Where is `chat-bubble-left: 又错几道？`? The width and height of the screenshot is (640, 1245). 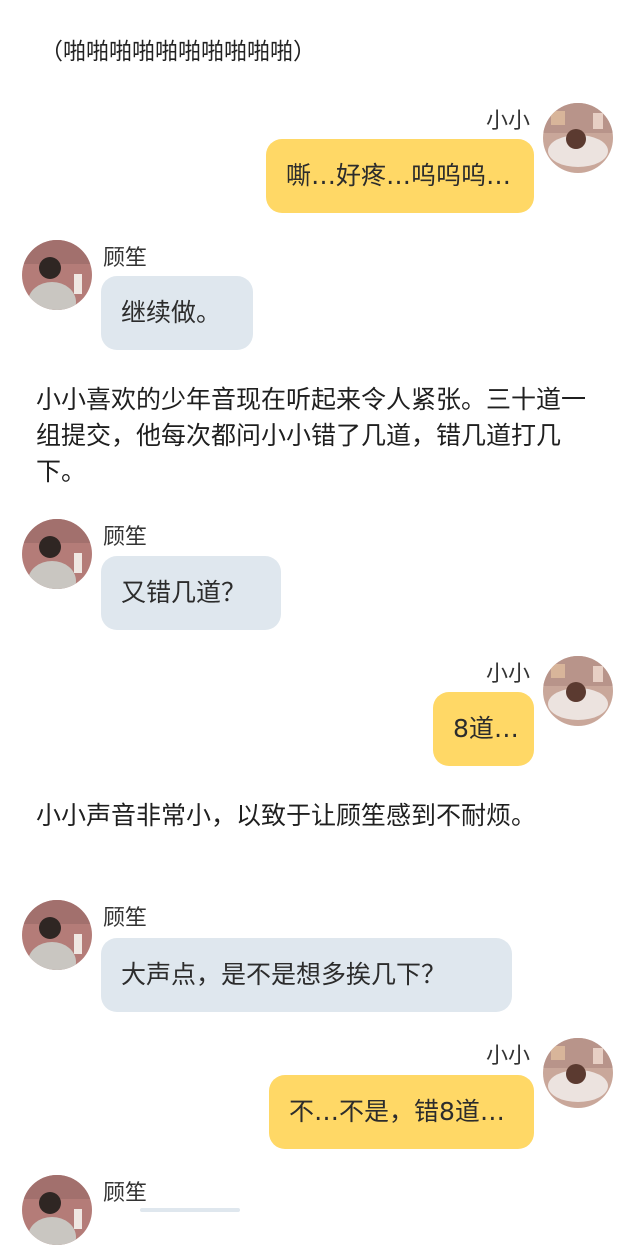
chat-bubble-left: 又错几道？ is located at coordinates (191, 593).